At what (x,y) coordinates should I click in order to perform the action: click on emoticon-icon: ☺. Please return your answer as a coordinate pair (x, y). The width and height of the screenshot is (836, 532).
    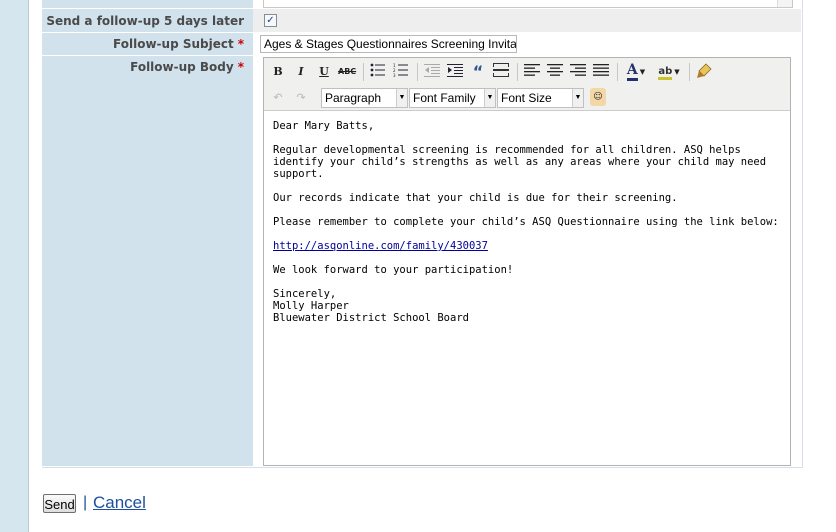
    Looking at the image, I should click on (598, 97).